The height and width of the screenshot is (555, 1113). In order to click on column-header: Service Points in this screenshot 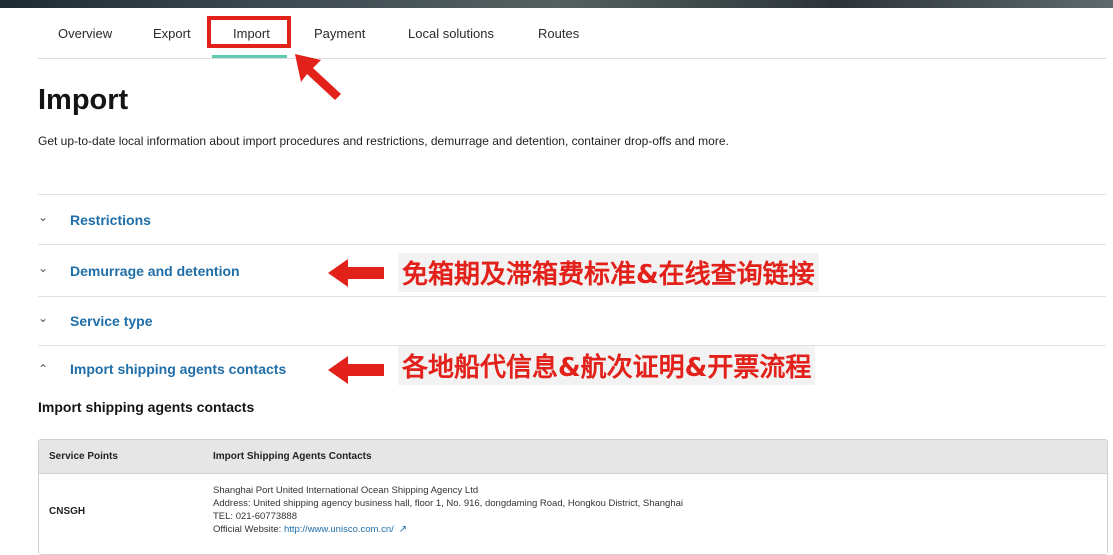, I will do `click(83, 456)`.